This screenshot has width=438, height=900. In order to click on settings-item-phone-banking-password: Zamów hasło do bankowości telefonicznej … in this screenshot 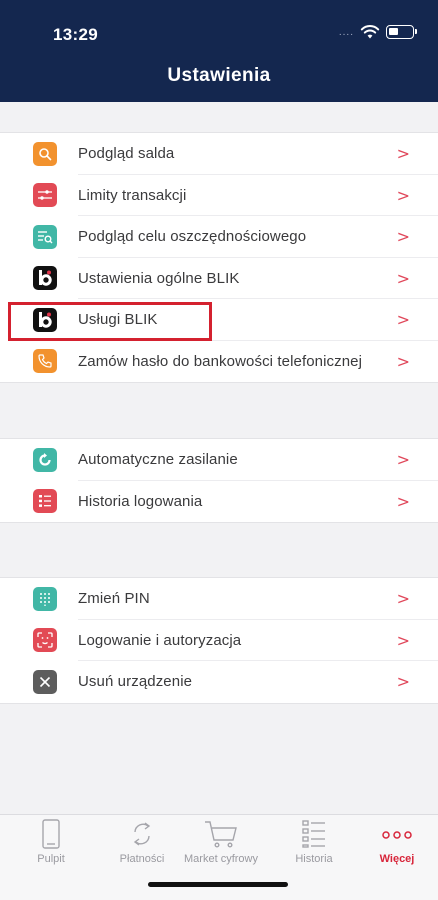, I will do `click(219, 362)`.